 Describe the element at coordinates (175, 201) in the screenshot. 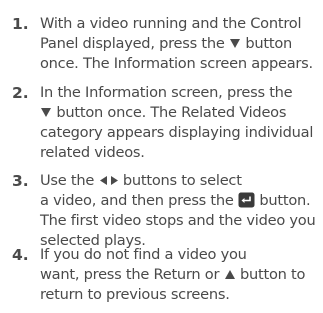

I see `step-line: a video, and then press the button.` at that location.